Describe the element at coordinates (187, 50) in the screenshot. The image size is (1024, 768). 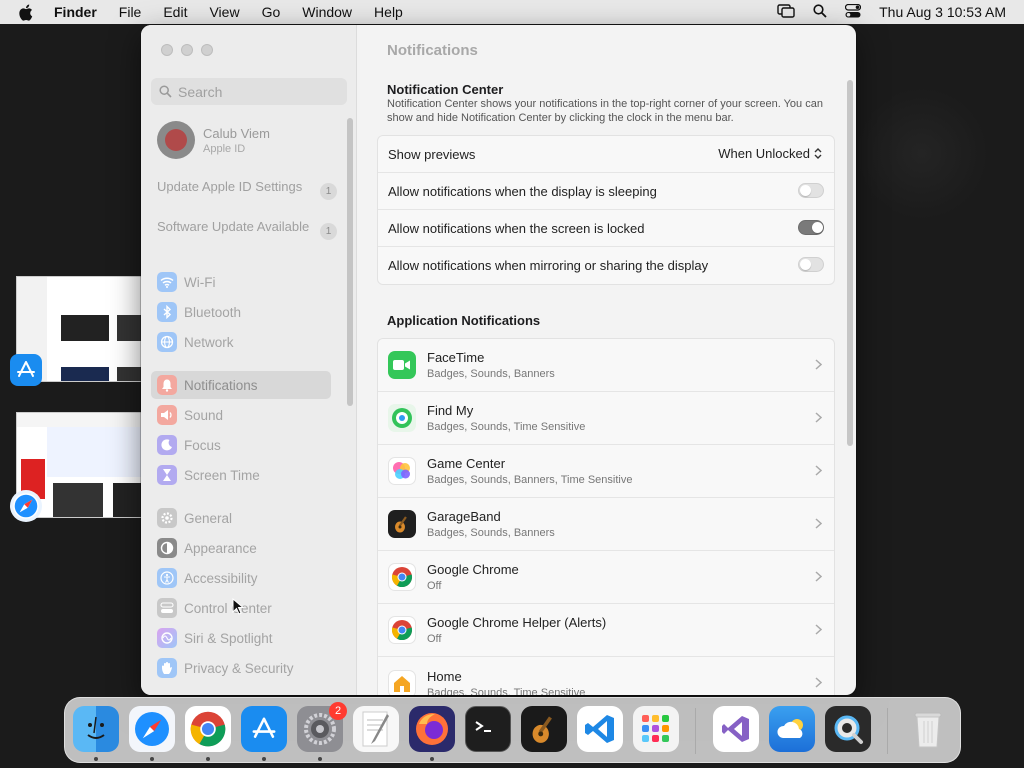
I see `minimize-window-button` at that location.